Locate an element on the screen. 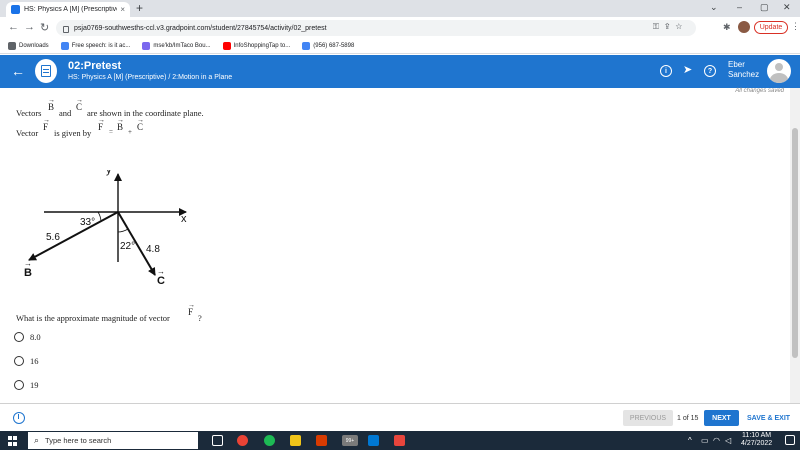 This screenshot has width=800, height=450. system-clock: 11:10 AM 4/27/2022 is located at coordinates (756, 440).